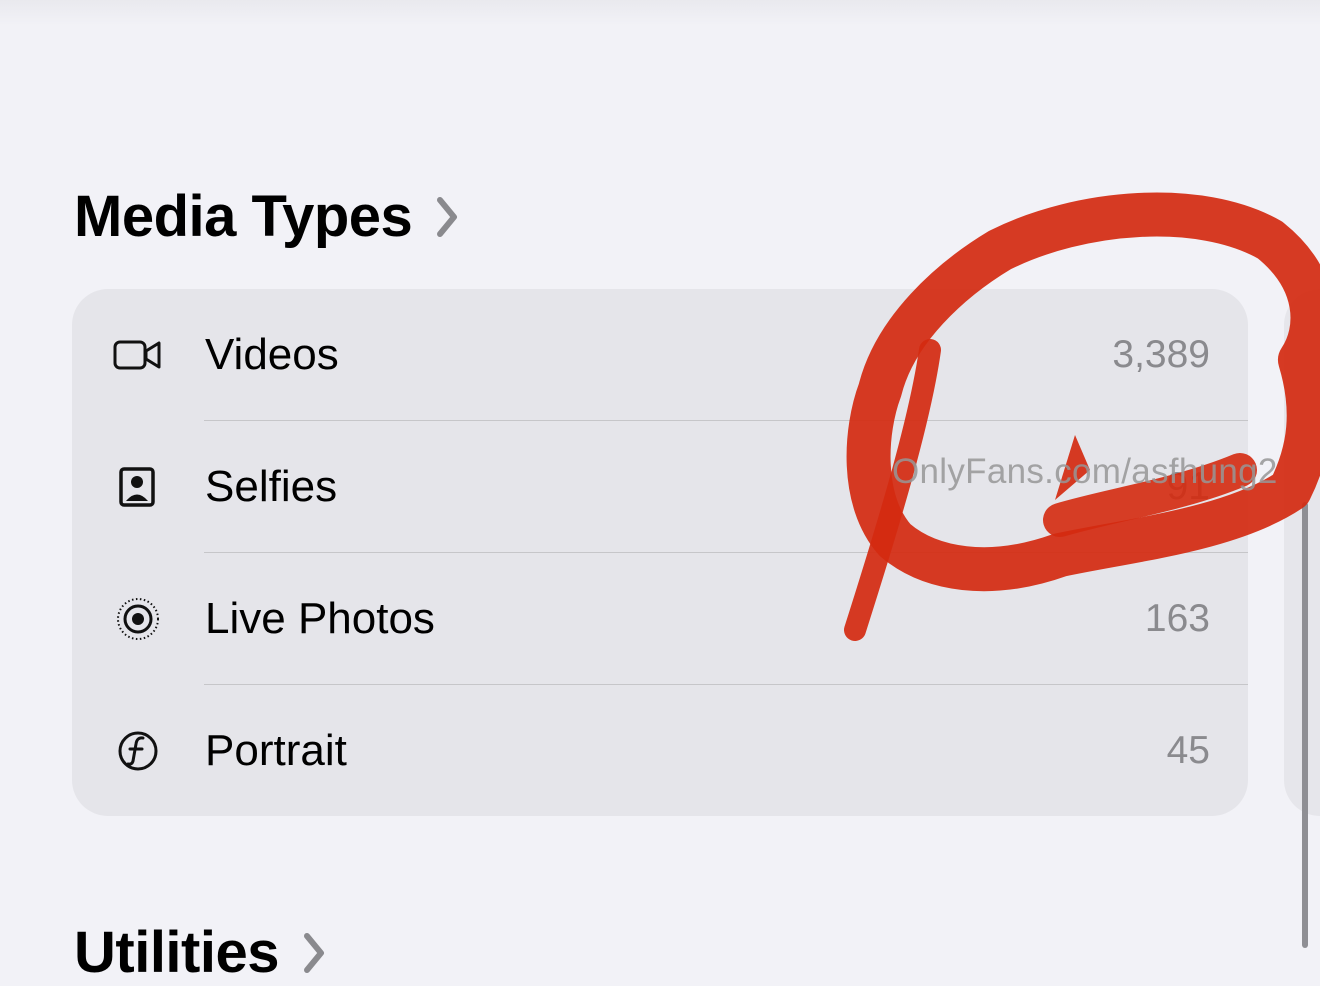  What do you see at coordinates (138, 751) in the screenshot?
I see `f-aperture-icon` at bounding box center [138, 751].